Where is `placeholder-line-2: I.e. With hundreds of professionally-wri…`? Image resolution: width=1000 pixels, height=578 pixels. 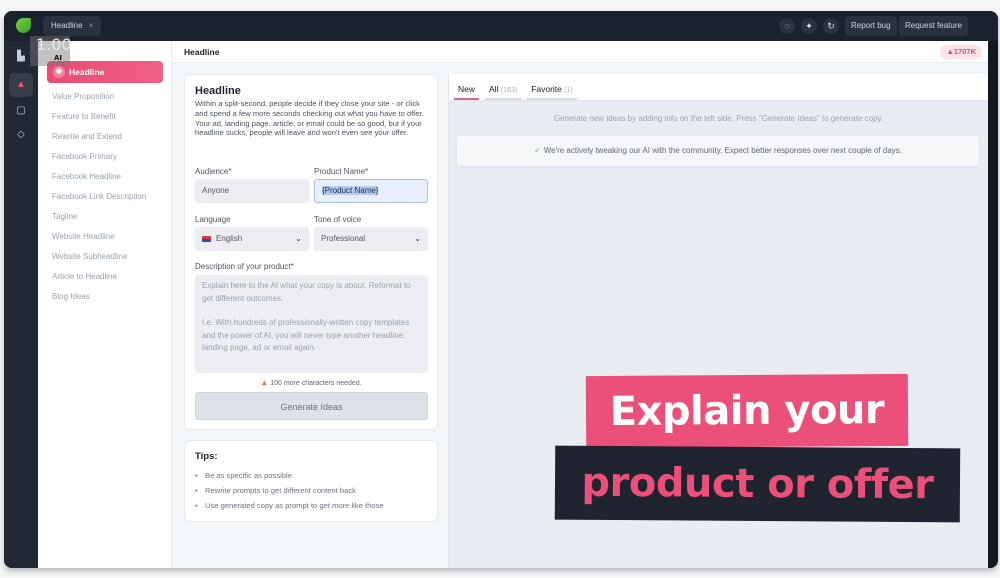 placeholder-line-2: I.e. With hundreds of professionally-wri… is located at coordinates (306, 335).